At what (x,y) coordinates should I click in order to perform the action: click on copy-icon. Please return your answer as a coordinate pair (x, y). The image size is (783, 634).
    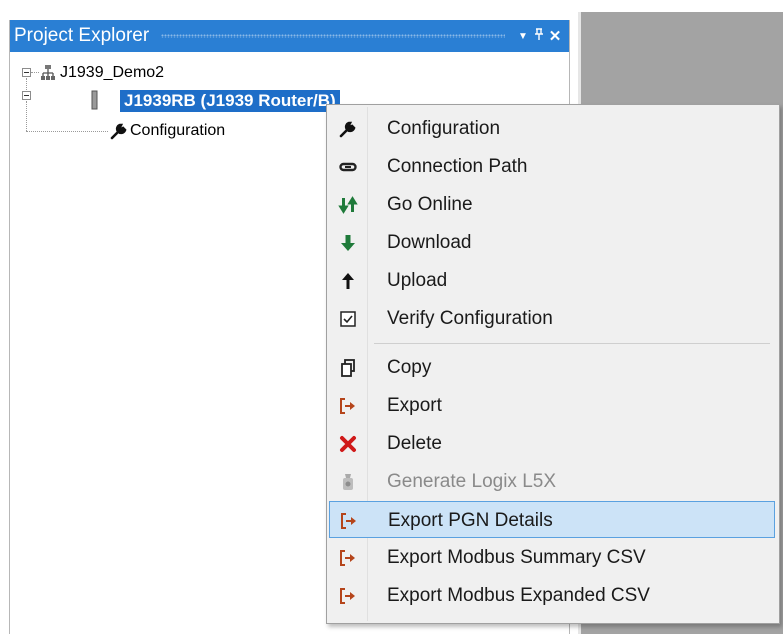
    Looking at the image, I should click on (348, 367).